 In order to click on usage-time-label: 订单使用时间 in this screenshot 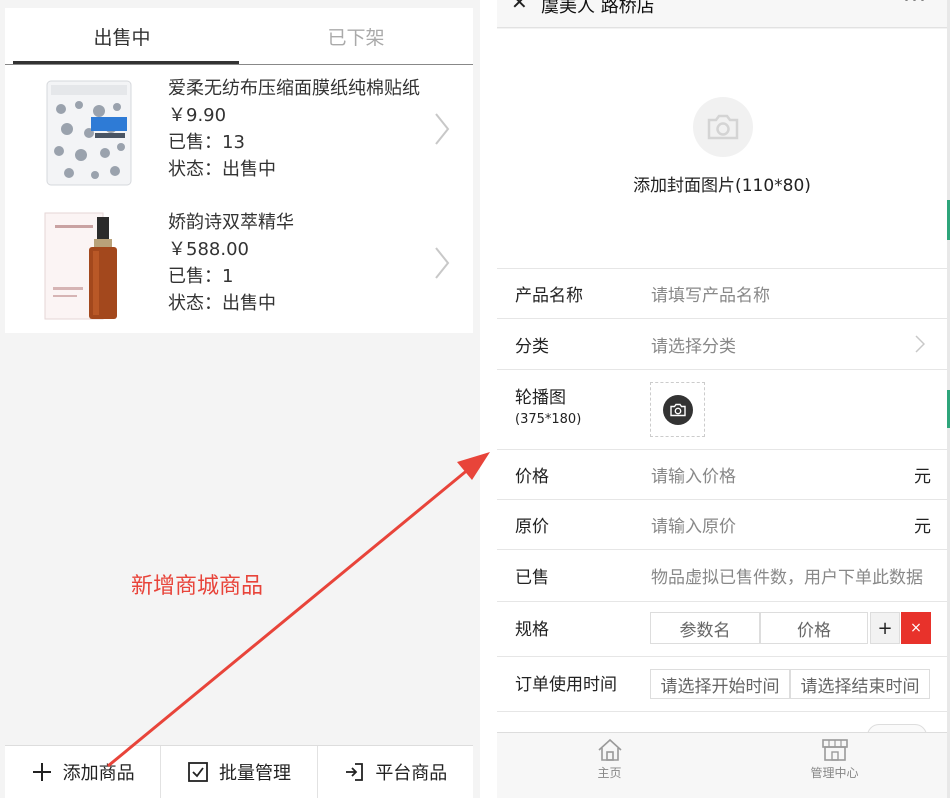, I will do `click(566, 685)`.